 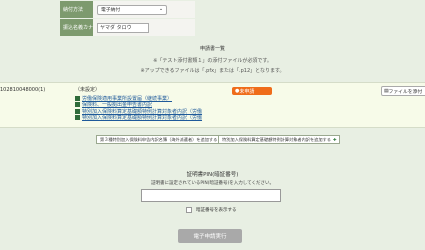 I want to click on attachment-required-note: ※「テスト添付書類１」の添付ファイルが必須です。, so click(x=212, y=61).